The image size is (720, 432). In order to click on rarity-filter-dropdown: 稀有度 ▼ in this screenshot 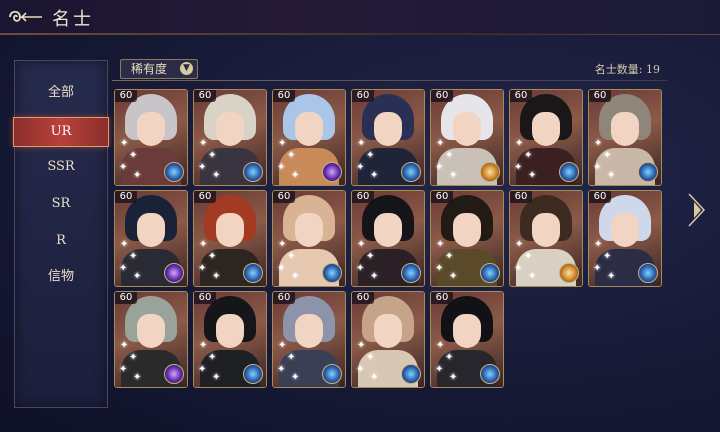, I will do `click(159, 69)`.